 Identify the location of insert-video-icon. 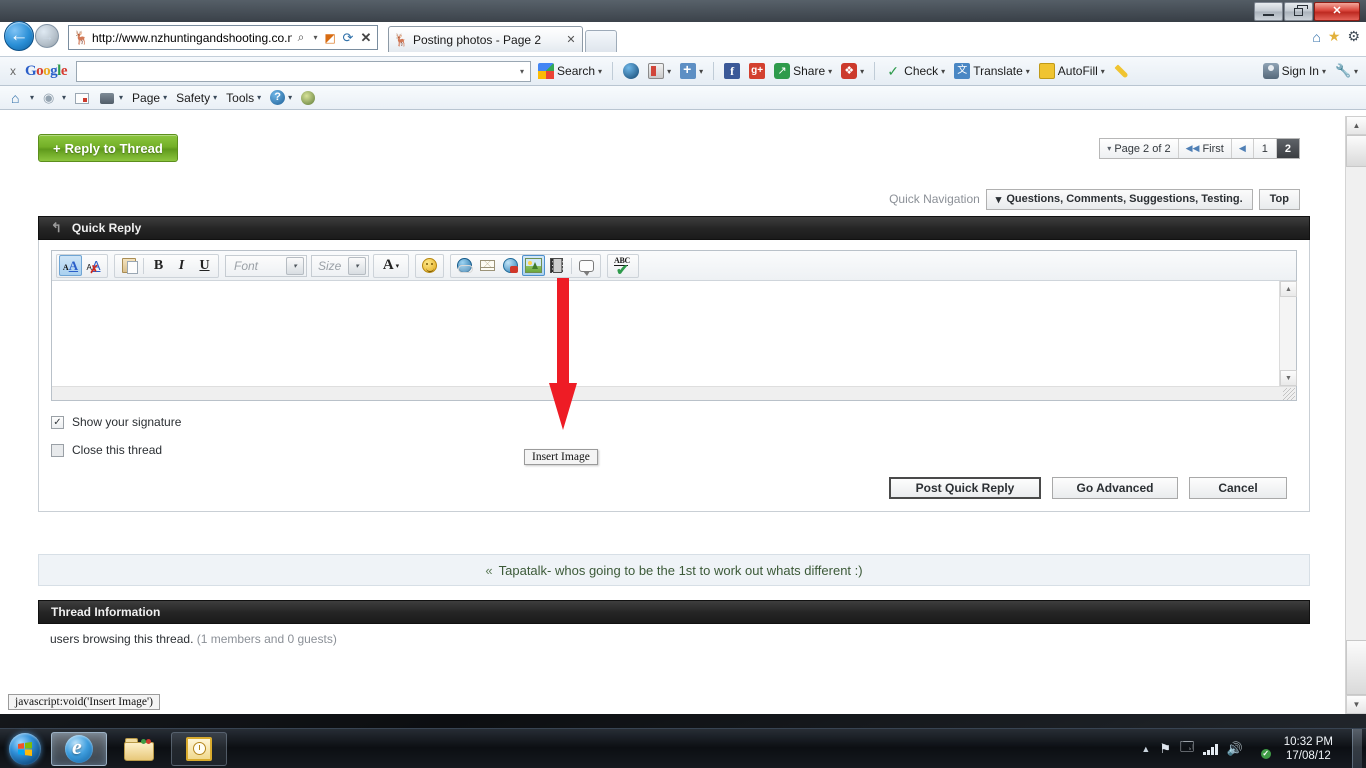
(556, 265).